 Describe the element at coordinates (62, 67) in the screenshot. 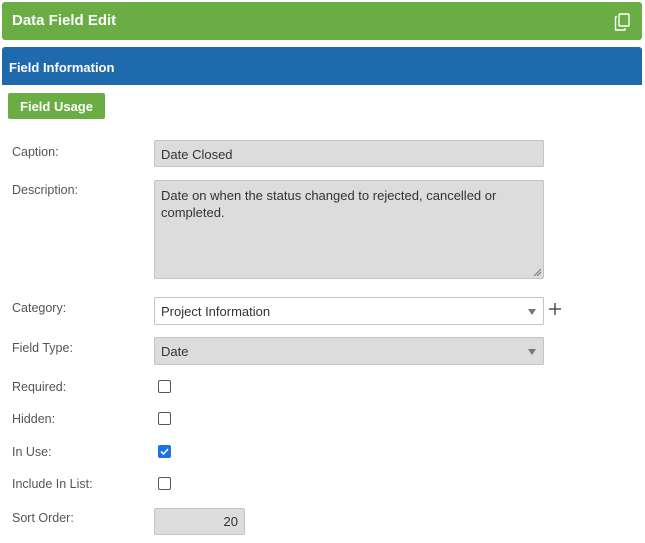

I see `section-title: Field Information` at that location.